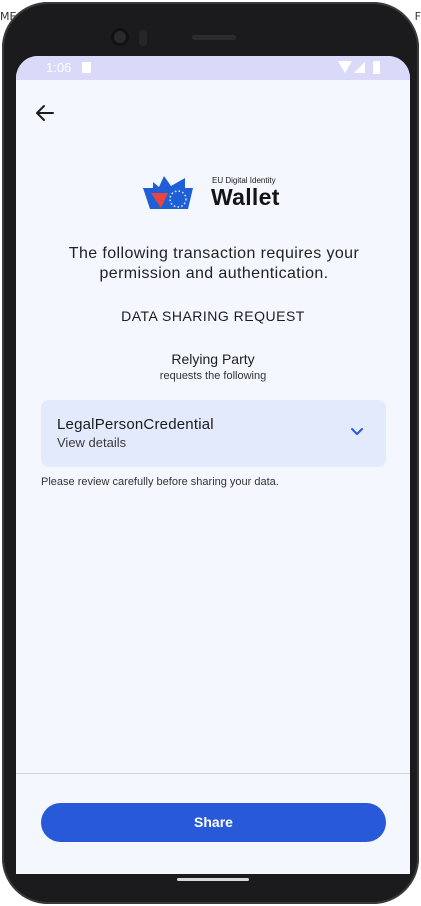  Describe the element at coordinates (120, 37) in the screenshot. I see `front-camera` at that location.